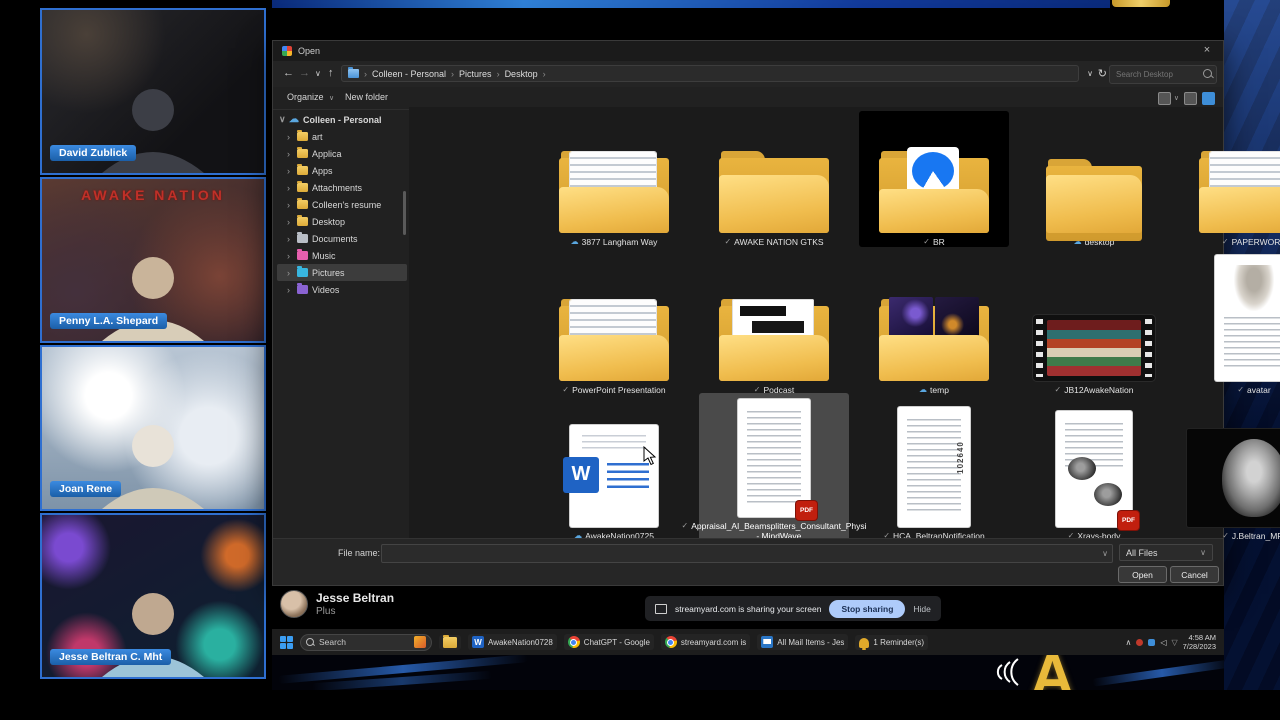  What do you see at coordinates (342, 170) in the screenshot?
I see `tree-item-apps: › Apps` at bounding box center [342, 170].